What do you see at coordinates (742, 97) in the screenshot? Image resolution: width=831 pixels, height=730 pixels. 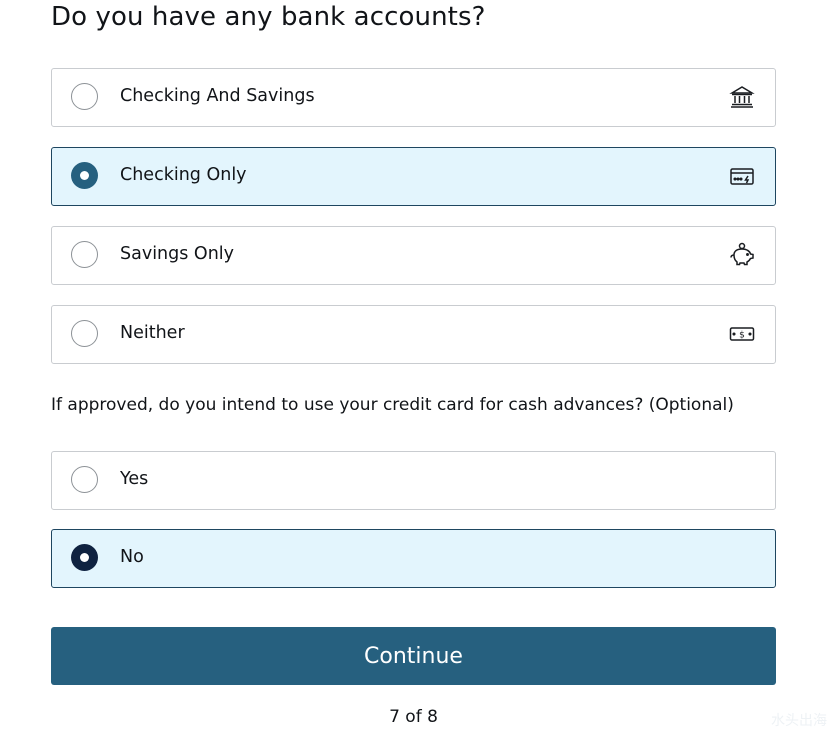 I see `bank-icon` at bounding box center [742, 97].